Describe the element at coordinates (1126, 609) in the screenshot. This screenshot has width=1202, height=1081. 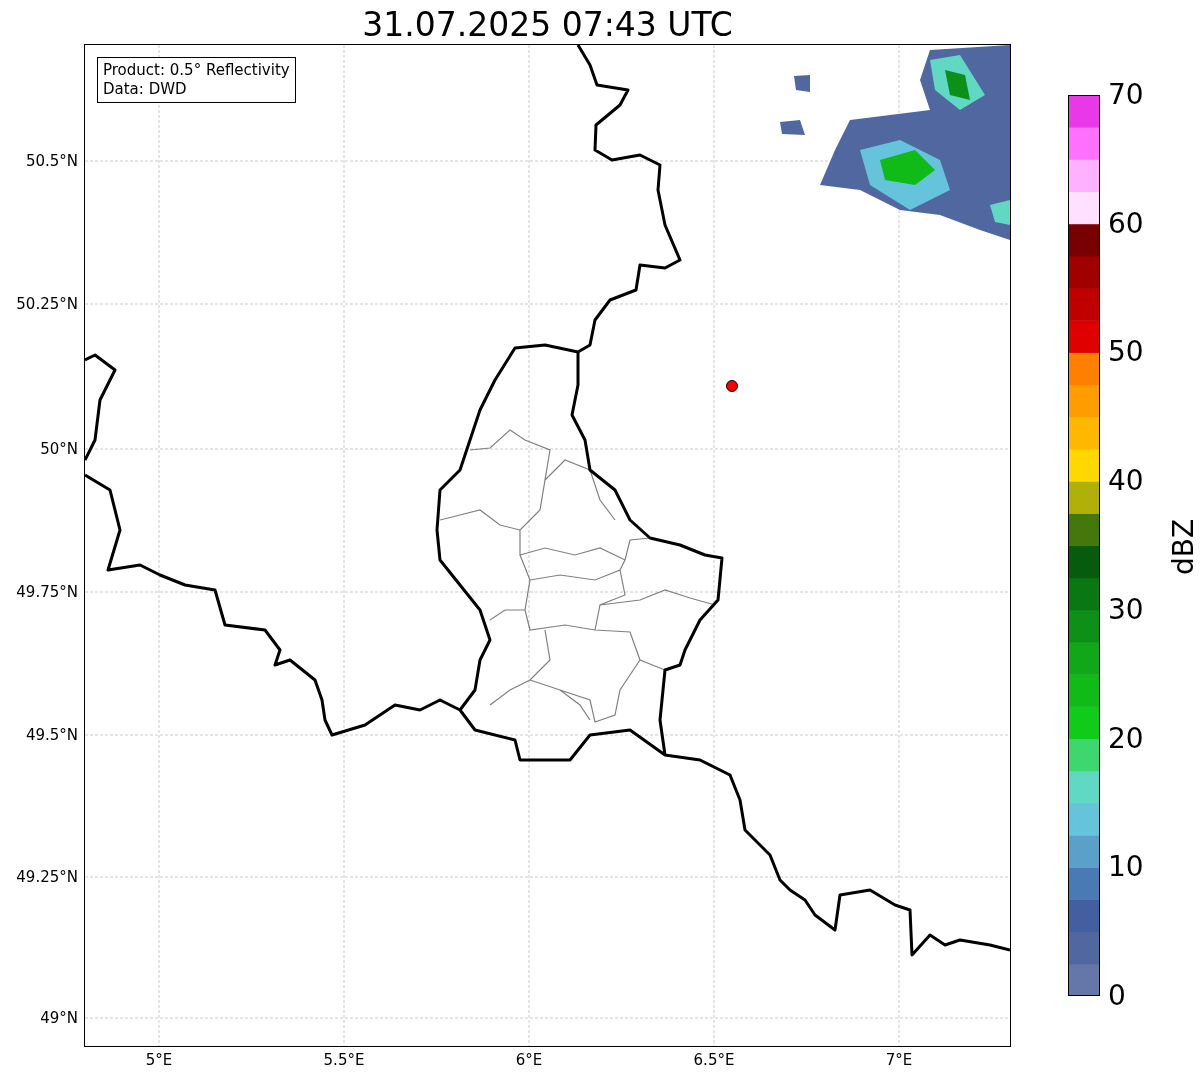
I see `colorbar-tick-label: 30` at that location.